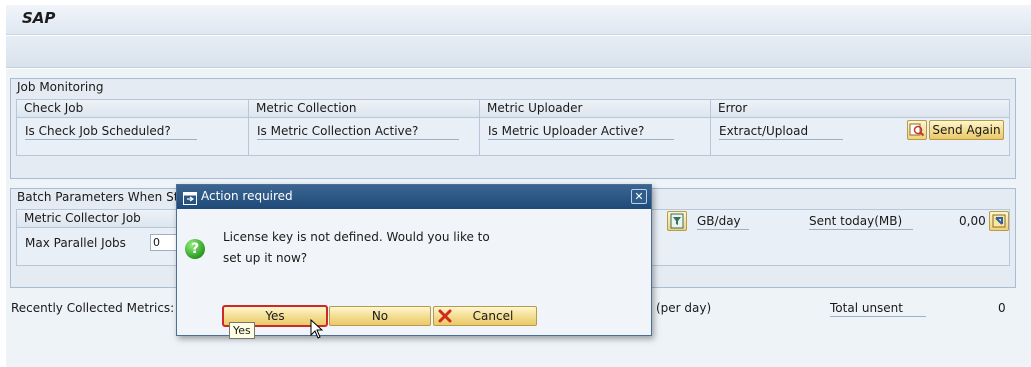 Image resolution: width=1031 pixels, height=367 pixels. What do you see at coordinates (414, 197) in the screenshot?
I see `dialog-title-bar: Action required ✕` at bounding box center [414, 197].